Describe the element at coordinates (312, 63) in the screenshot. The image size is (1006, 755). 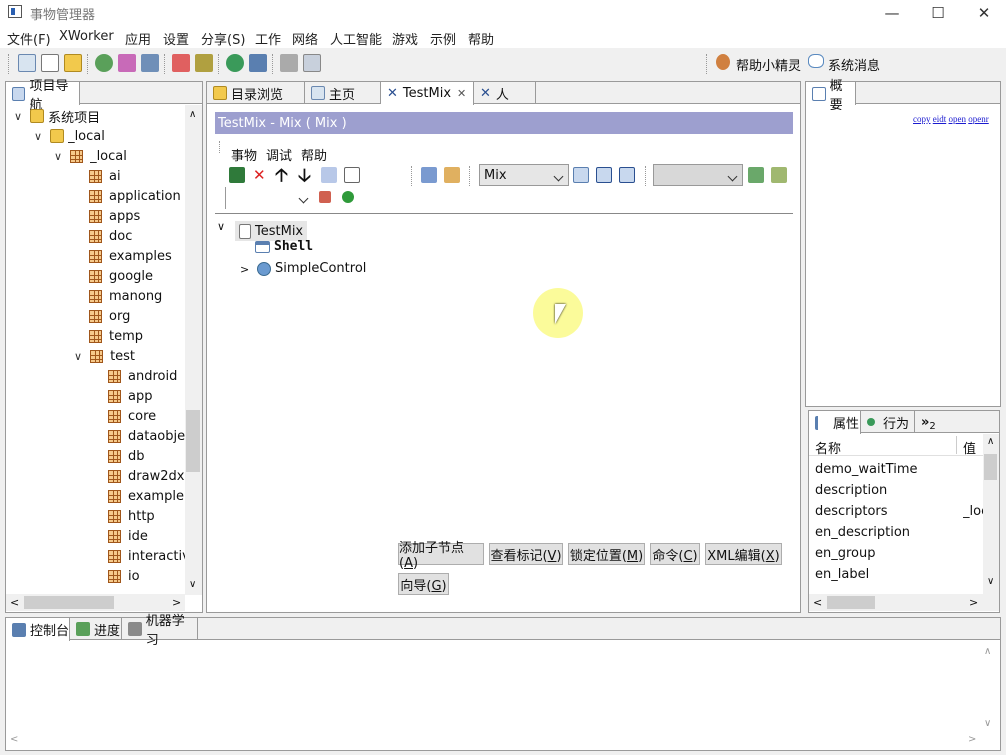
I see `document-icon` at that location.